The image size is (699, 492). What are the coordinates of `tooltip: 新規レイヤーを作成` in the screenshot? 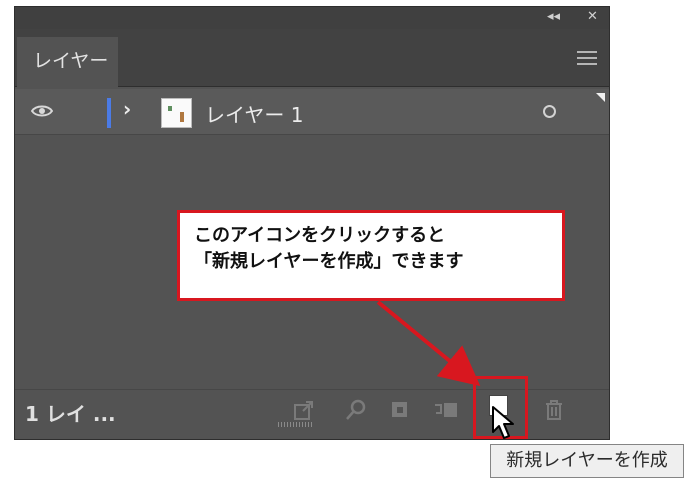 It's located at (587, 461).